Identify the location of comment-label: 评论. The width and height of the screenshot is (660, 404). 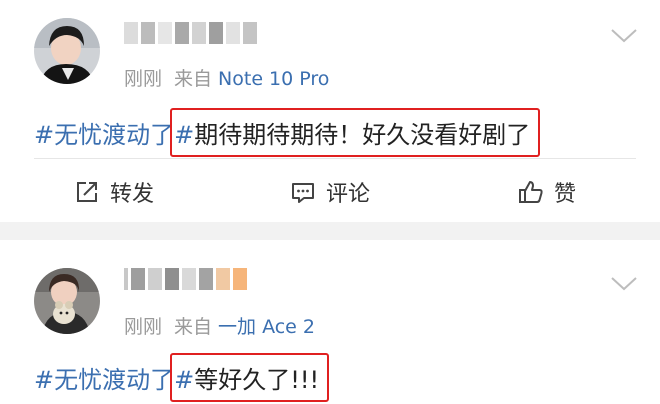
(348, 194).